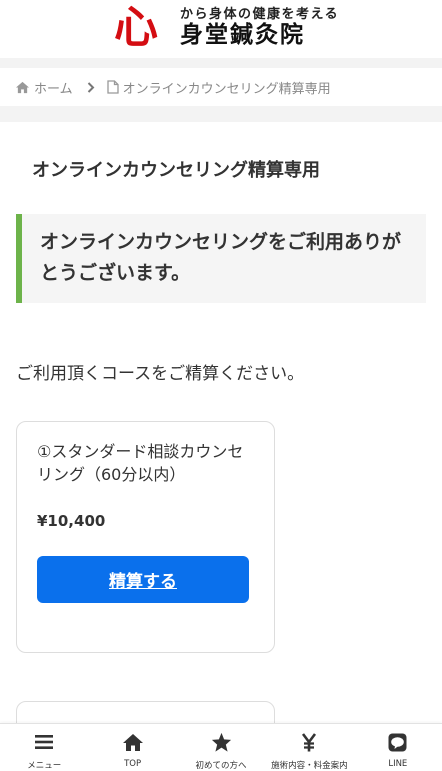  I want to click on nav-item-first-time: 初めての方へ, so click(221, 747).